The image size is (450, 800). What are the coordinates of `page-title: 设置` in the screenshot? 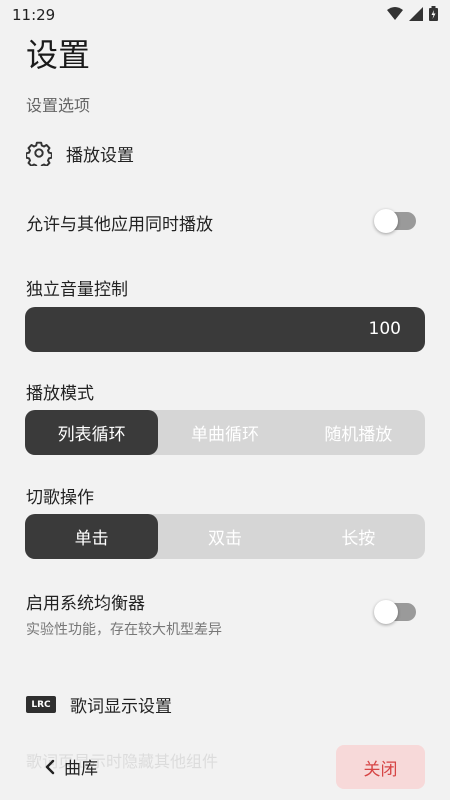 It's located at (58, 55).